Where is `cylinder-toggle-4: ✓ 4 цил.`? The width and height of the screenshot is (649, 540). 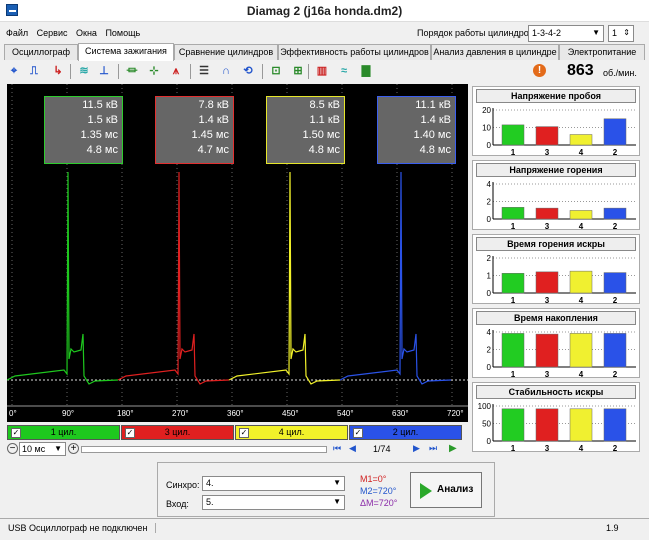
cylinder-toggle-4: ✓ 4 цил. is located at coordinates (291, 432).